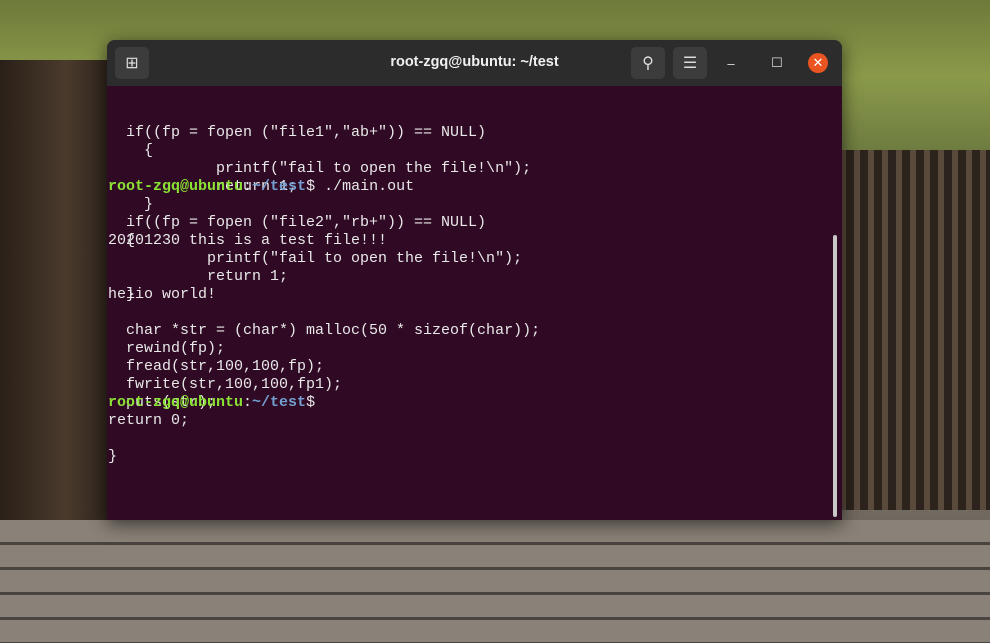  What do you see at coordinates (474, 63) in the screenshot?
I see `title-bar: ⊞ root-zgq@ubuntu: ~/test ⚲ ☰ – ☐ ✕` at bounding box center [474, 63].